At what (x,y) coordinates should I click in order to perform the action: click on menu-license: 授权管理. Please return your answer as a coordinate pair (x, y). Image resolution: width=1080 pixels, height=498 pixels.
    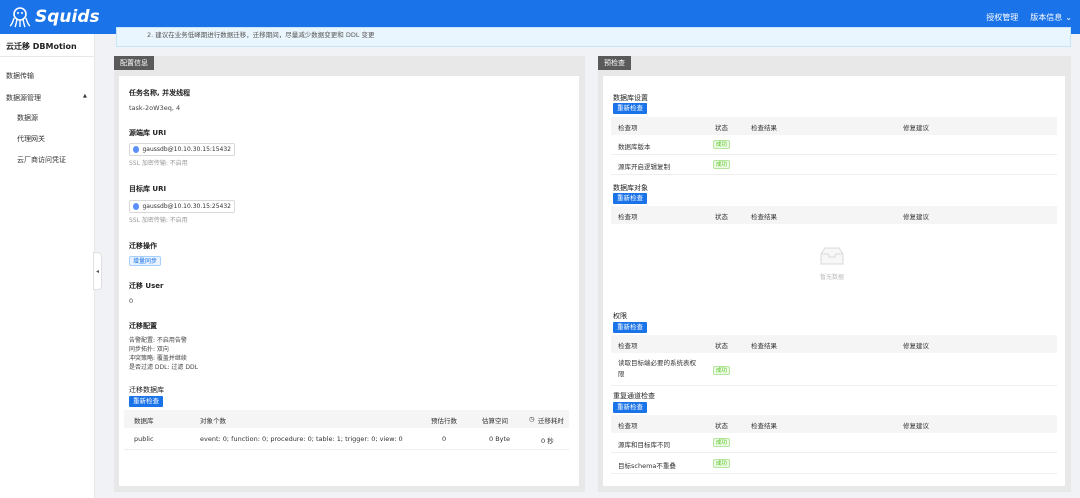
    Looking at the image, I should click on (1002, 17).